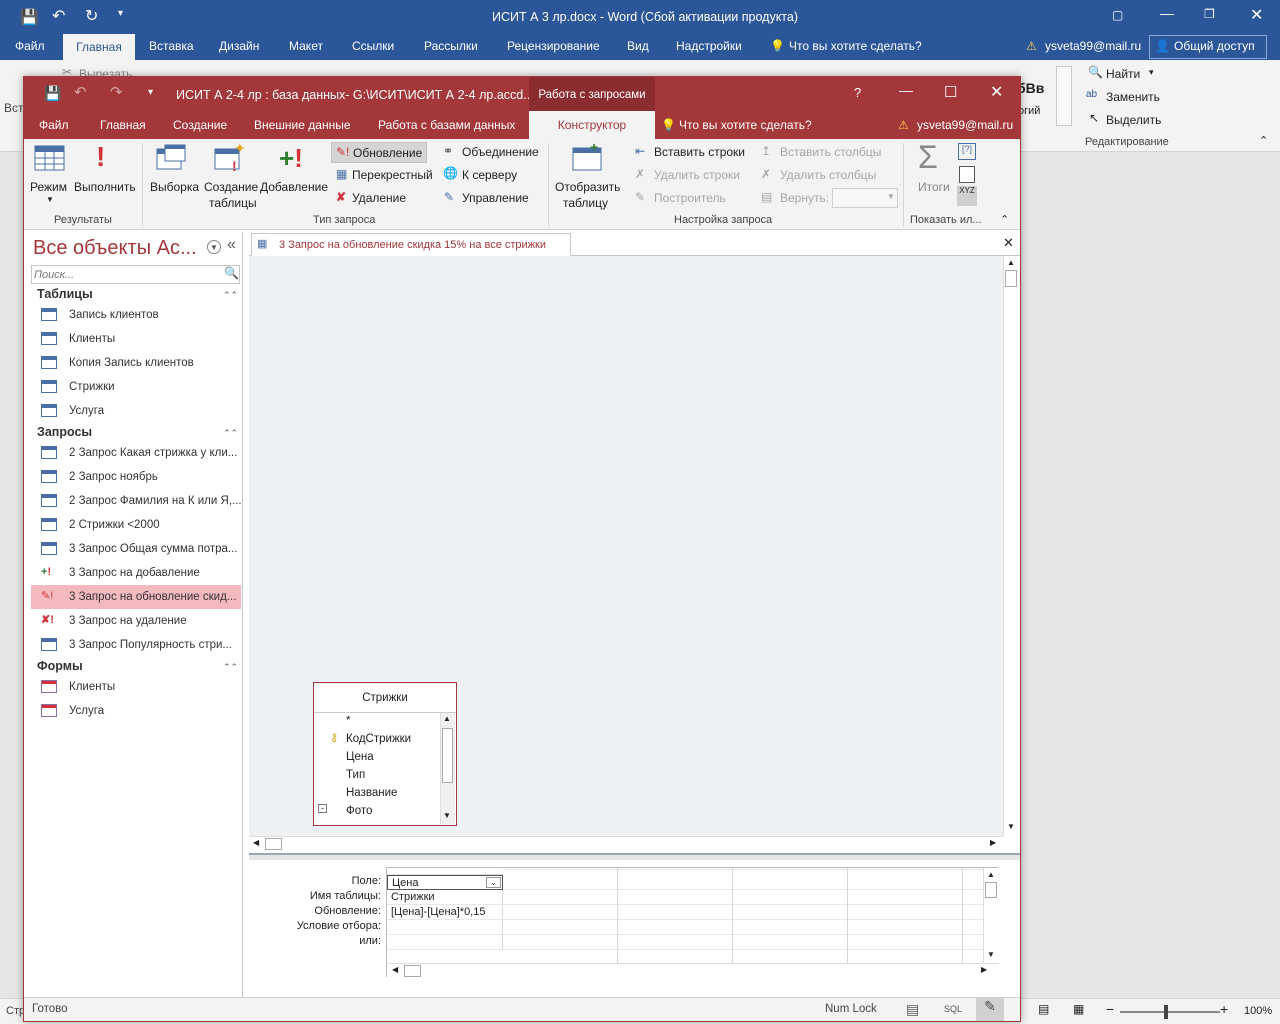 The height and width of the screenshot is (1024, 1280). I want to click on zoom-slider, so click(1170, 1012).